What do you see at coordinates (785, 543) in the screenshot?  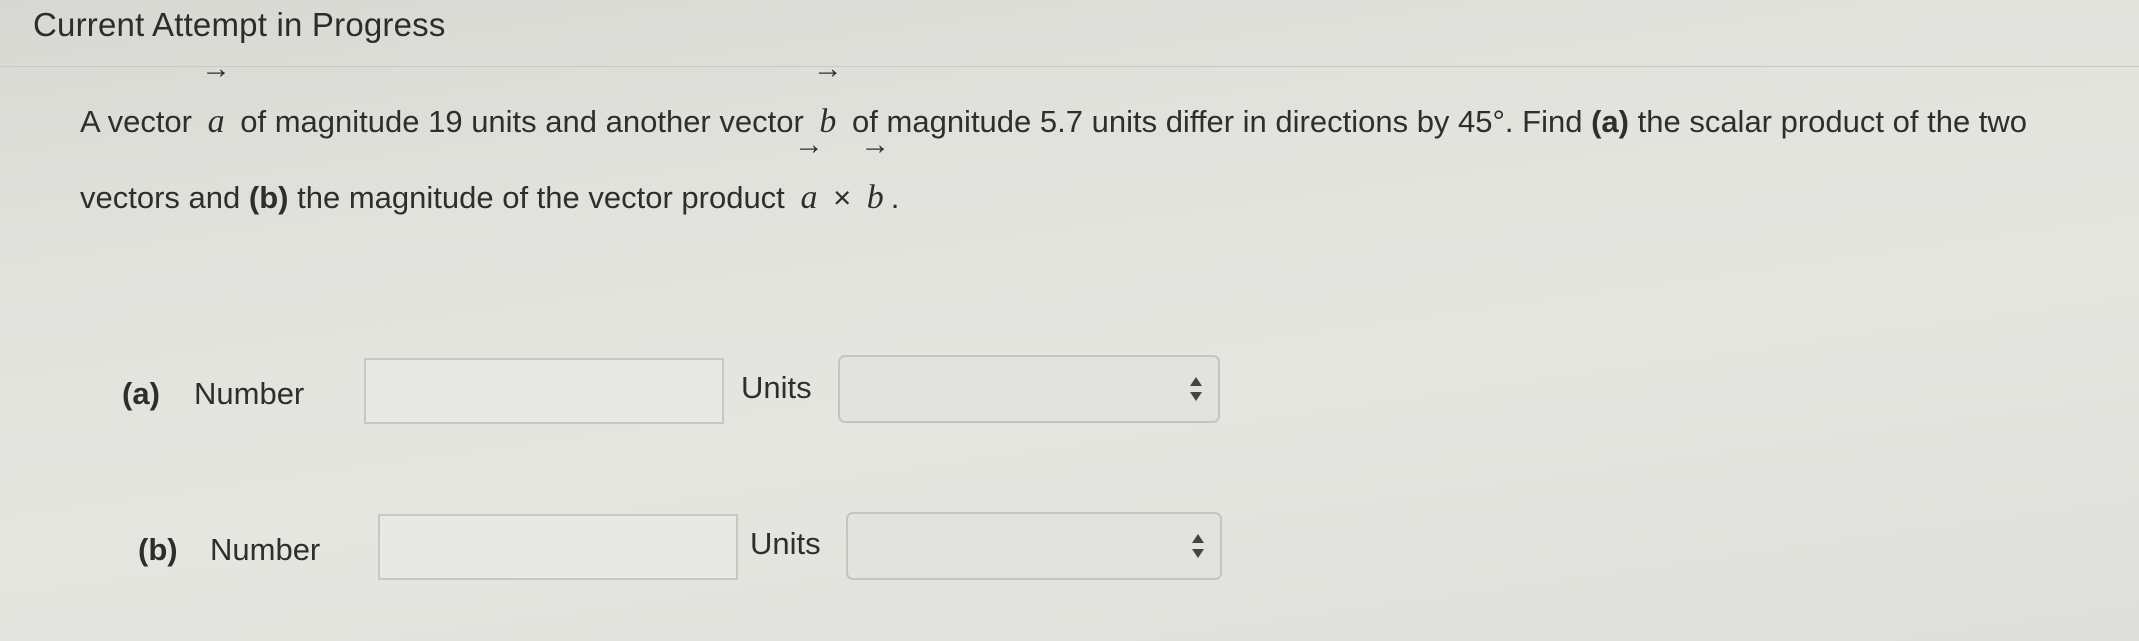 I see `units-label-b: Units` at bounding box center [785, 543].